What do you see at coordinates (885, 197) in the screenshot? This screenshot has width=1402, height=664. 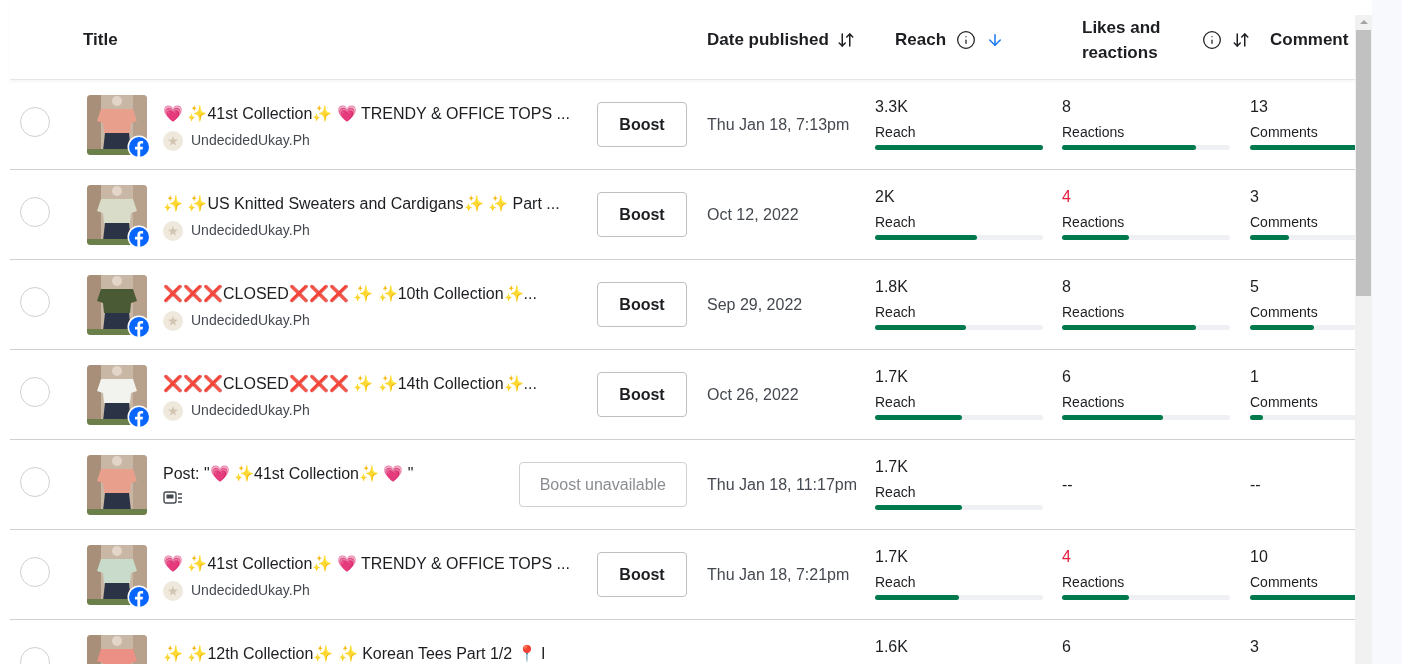 I see `metric-value: 2K` at bounding box center [885, 197].